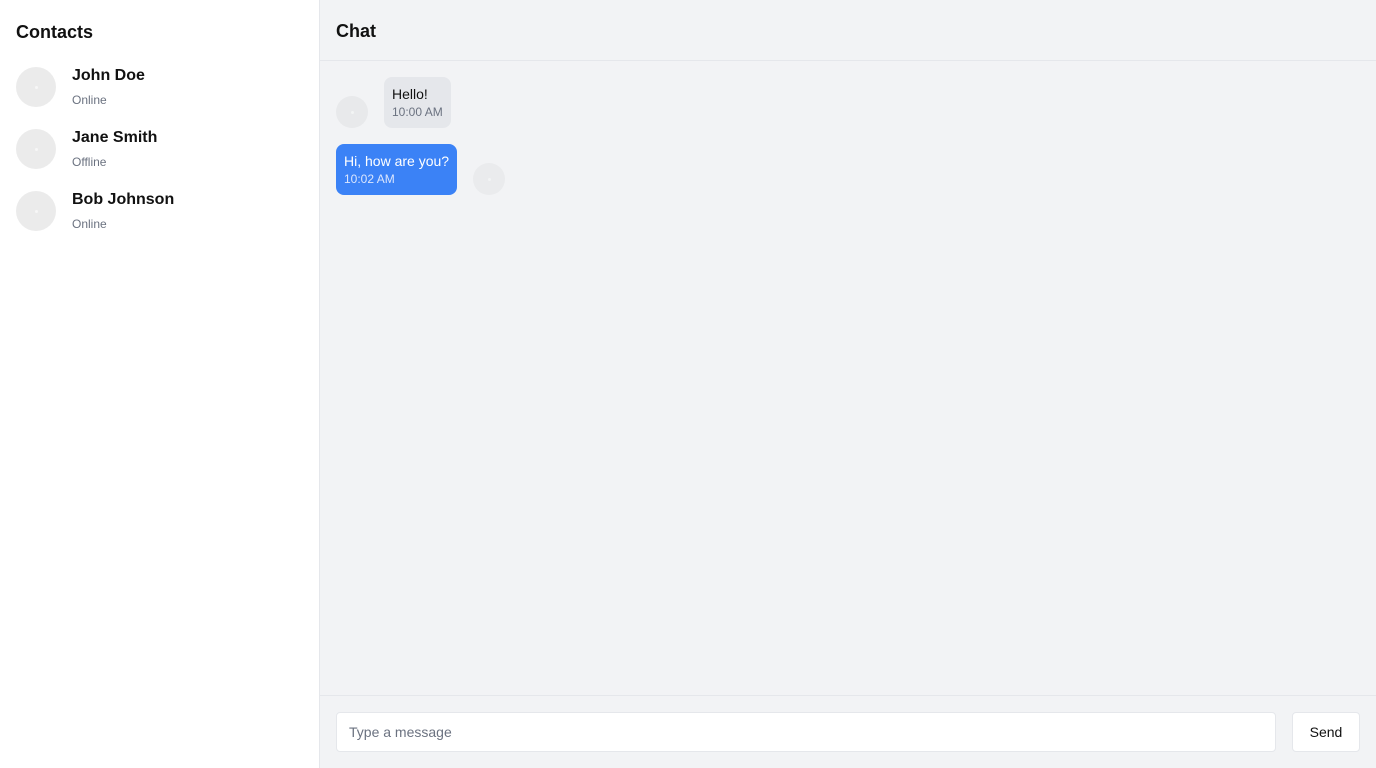 The height and width of the screenshot is (768, 1376). I want to click on message-time: 10:02 AM, so click(369, 179).